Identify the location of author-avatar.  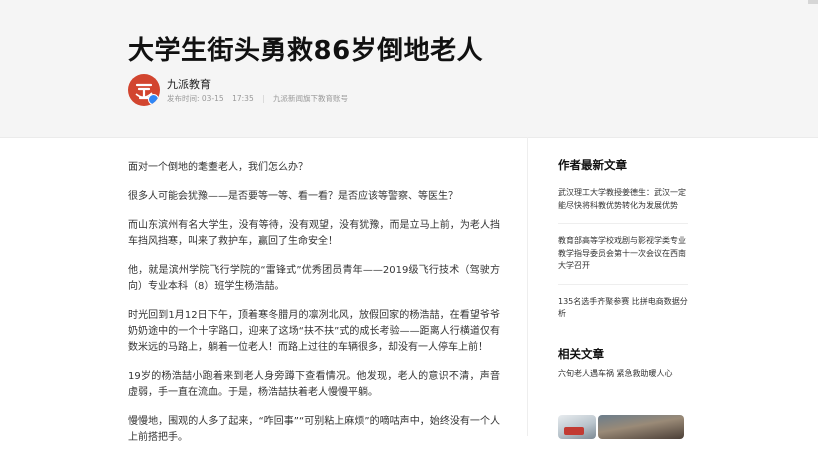
(144, 90).